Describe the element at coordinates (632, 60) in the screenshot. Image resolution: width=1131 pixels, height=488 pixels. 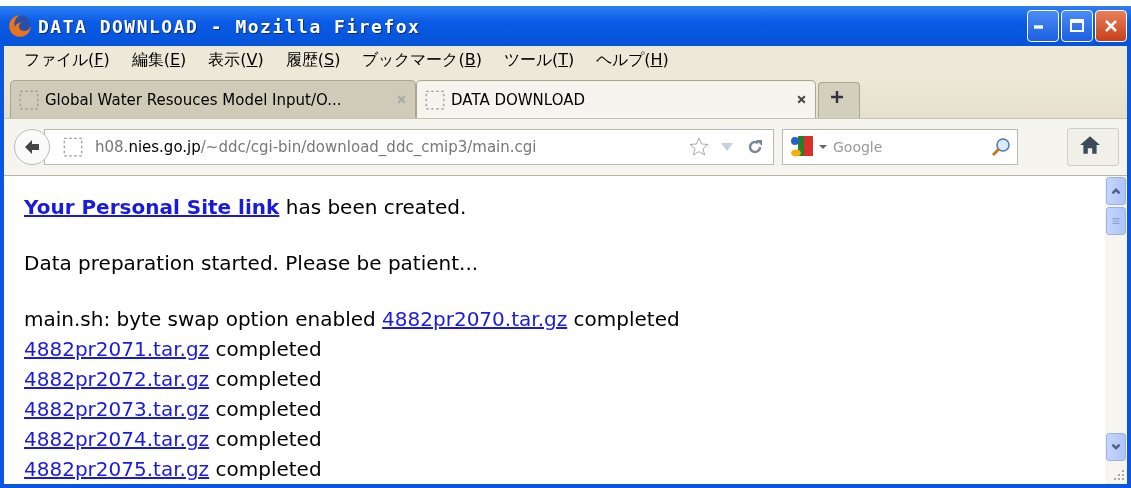
I see `menu-item: ヘルプ(H)` at that location.